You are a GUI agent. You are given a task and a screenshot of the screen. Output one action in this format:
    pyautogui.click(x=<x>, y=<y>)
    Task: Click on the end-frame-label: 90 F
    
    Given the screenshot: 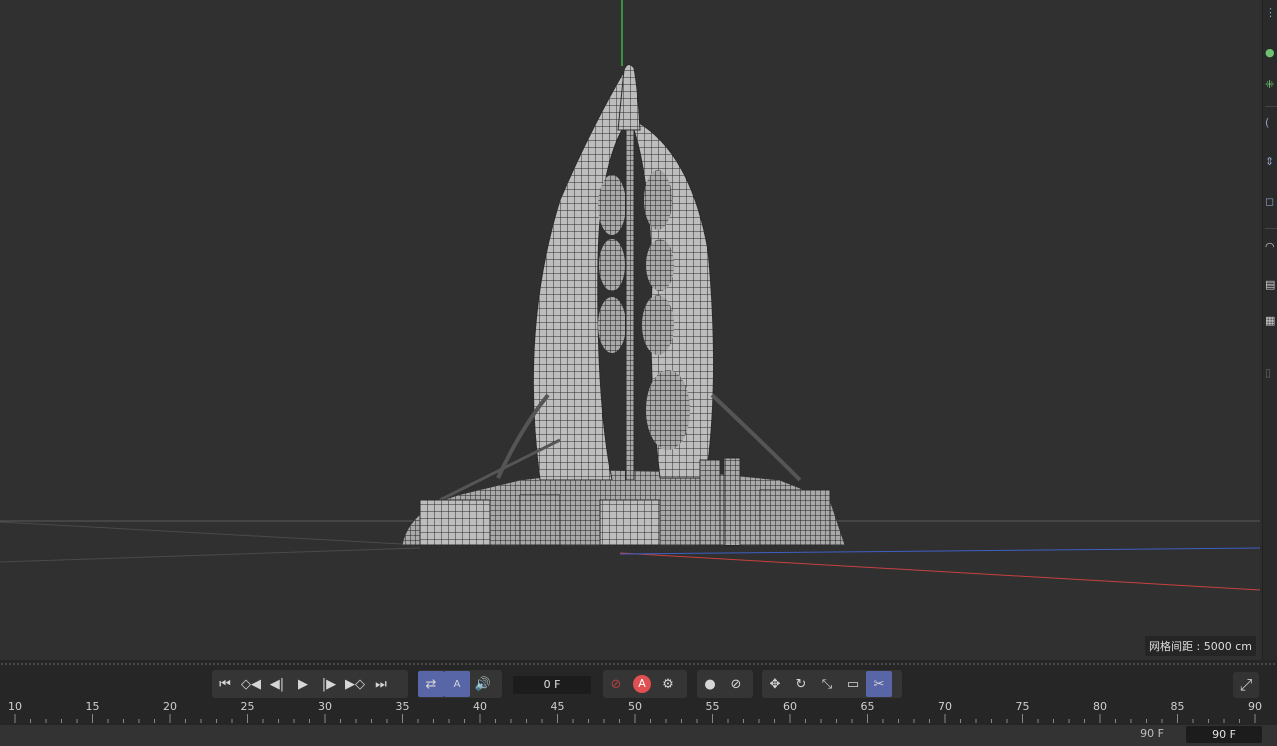 What is the action you would take?
    pyautogui.click(x=1152, y=733)
    